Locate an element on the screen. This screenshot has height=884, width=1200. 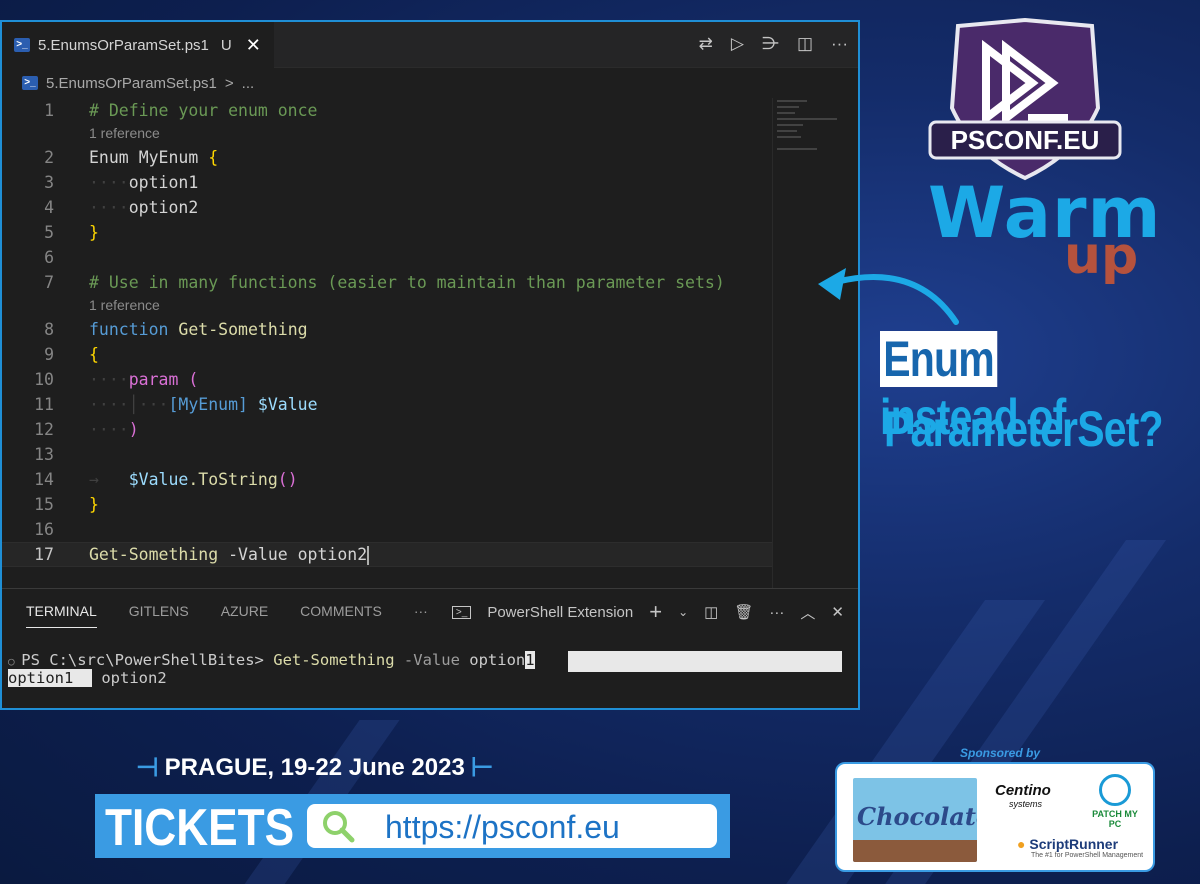
split-terminal-icon: ◫ is located at coordinates (711, 612).